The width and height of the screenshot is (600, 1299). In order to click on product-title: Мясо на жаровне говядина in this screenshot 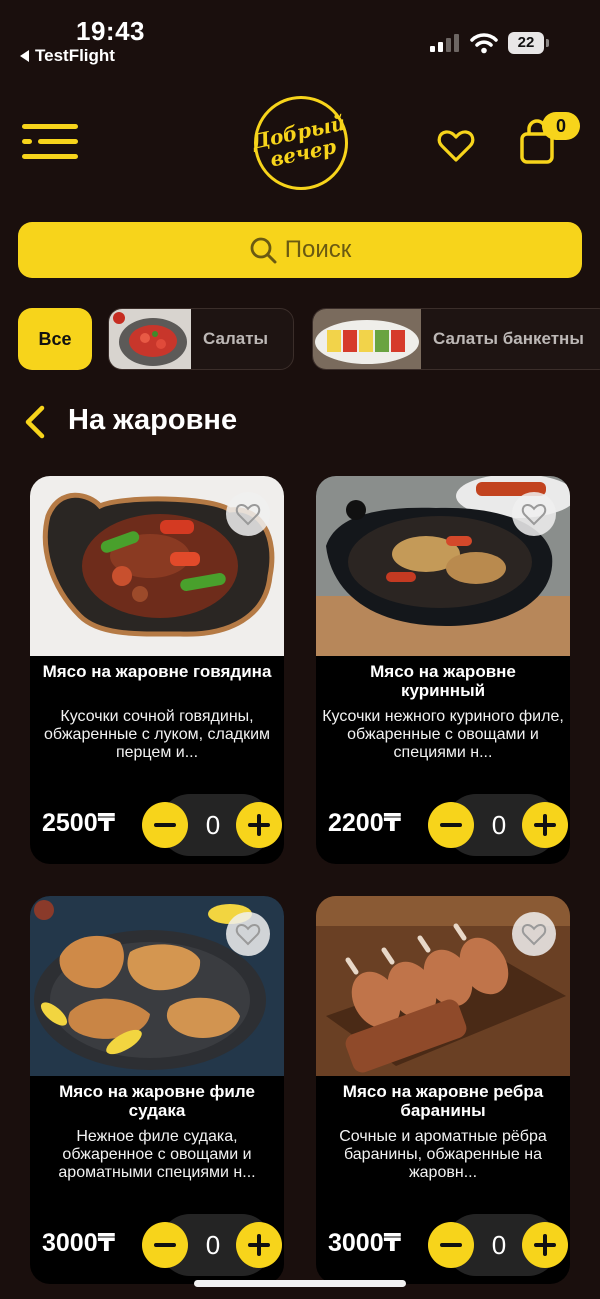, I will do `click(157, 671)`.